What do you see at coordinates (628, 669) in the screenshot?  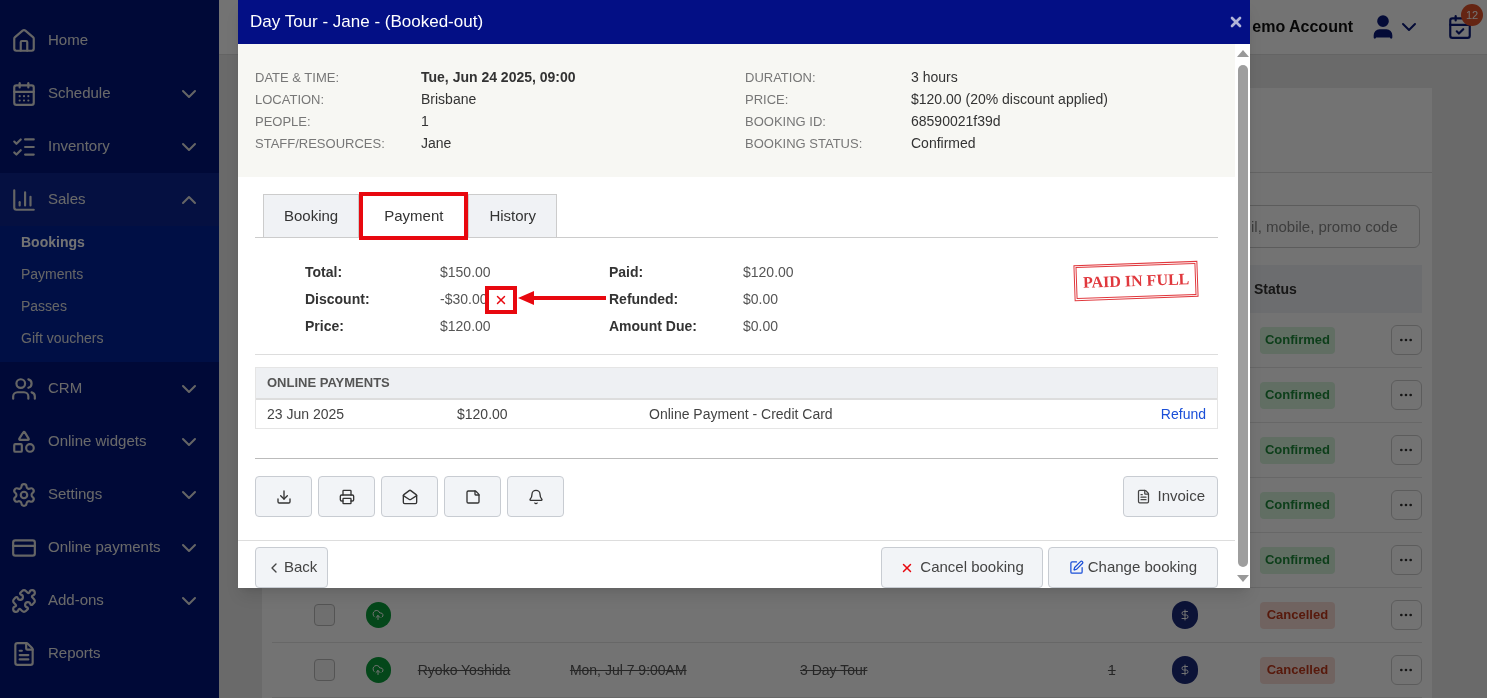 I see `booking-date: Mon, Jul 7 9:00AM` at bounding box center [628, 669].